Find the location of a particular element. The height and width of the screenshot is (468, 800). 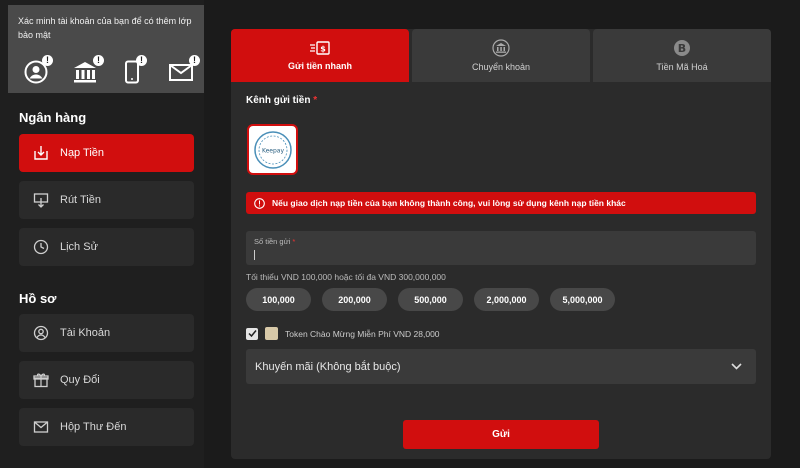

tab-label: Chuyển khoản is located at coordinates (501, 67).